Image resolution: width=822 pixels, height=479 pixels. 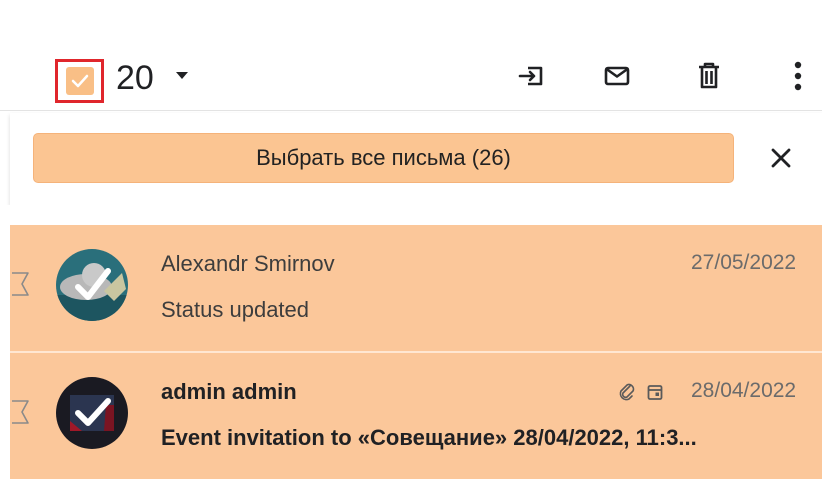 I want to click on checkmark-icon, so click(x=79, y=81).